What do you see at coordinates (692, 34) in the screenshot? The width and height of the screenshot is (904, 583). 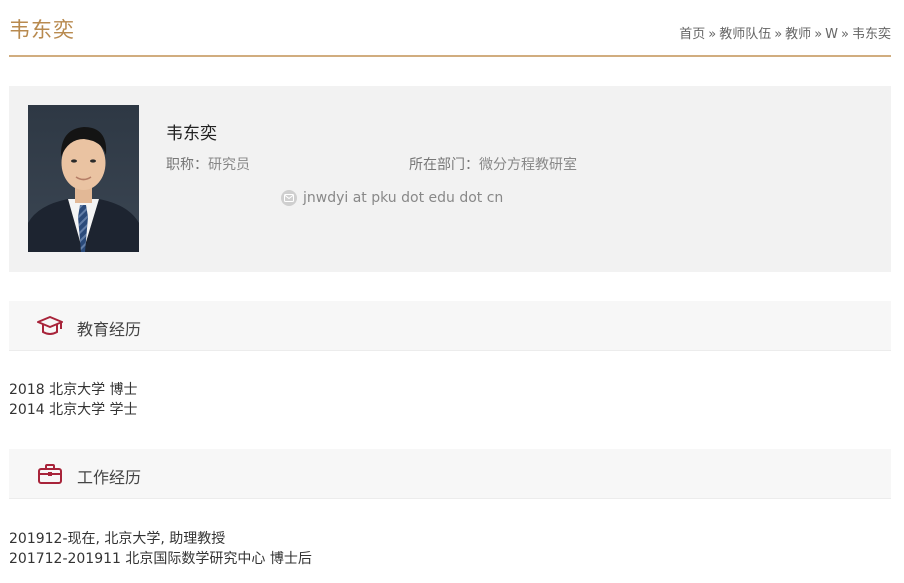 I see `breadcrumb-home: 首页` at bounding box center [692, 34].